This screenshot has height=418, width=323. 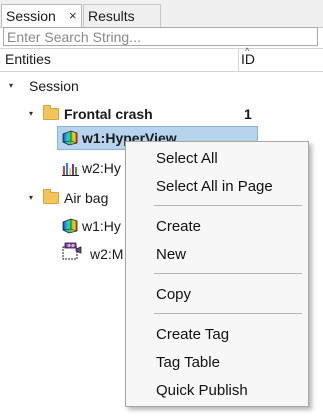 What do you see at coordinates (161, 59) in the screenshot?
I see `column-header: Entities ^ ID` at bounding box center [161, 59].